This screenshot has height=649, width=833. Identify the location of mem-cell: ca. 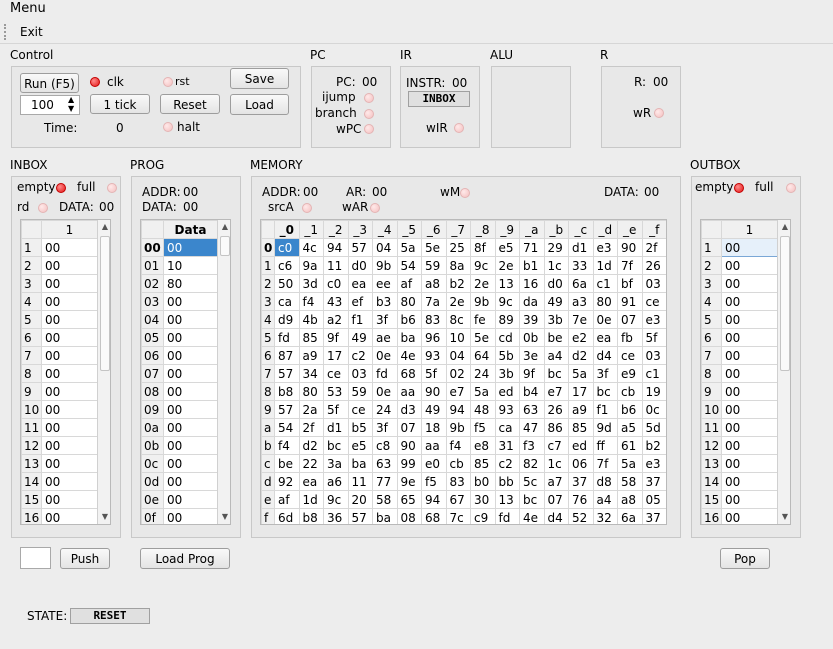
(287, 301).